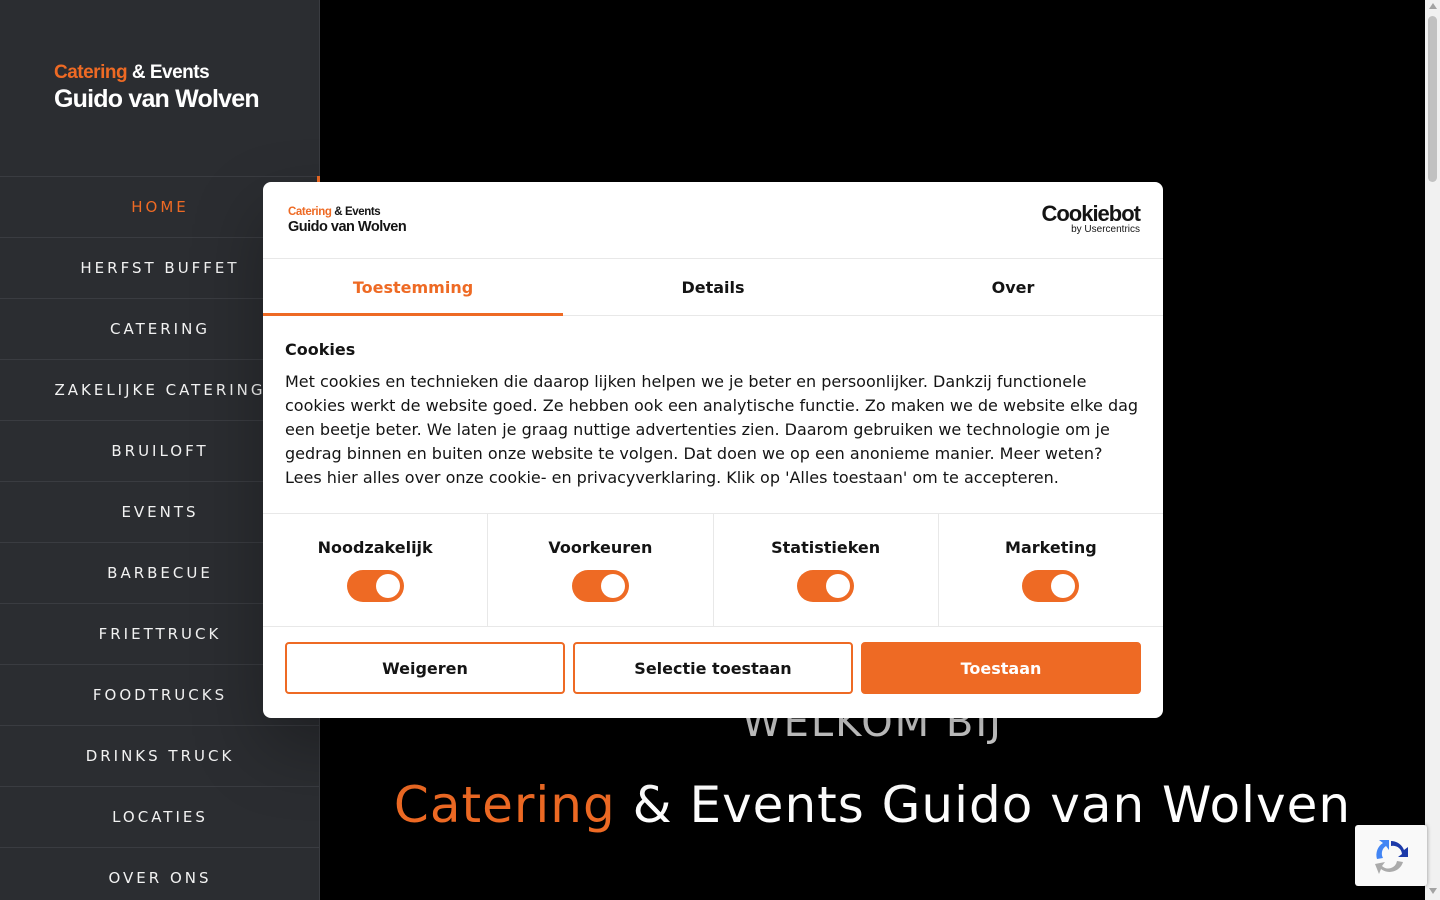 This screenshot has height=900, width=1440. Describe the element at coordinates (1433, 6) in the screenshot. I see `scroll-up-icon` at that location.